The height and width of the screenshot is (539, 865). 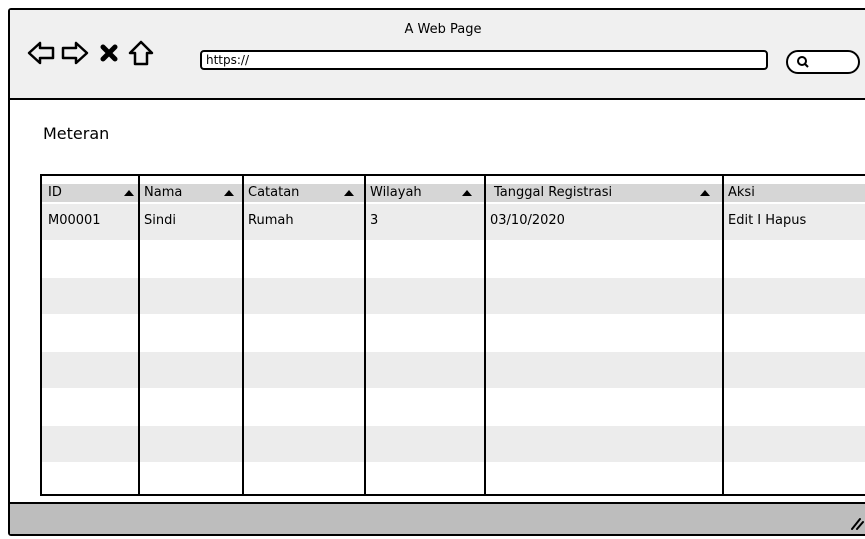 I want to click on arrow-right-icon, so click(x=75, y=53).